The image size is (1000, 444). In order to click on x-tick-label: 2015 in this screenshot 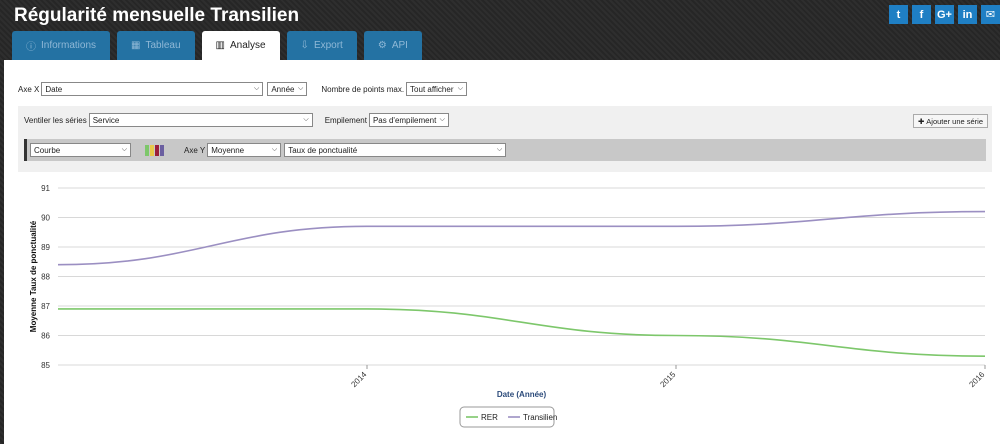, I will do `click(667, 379)`.